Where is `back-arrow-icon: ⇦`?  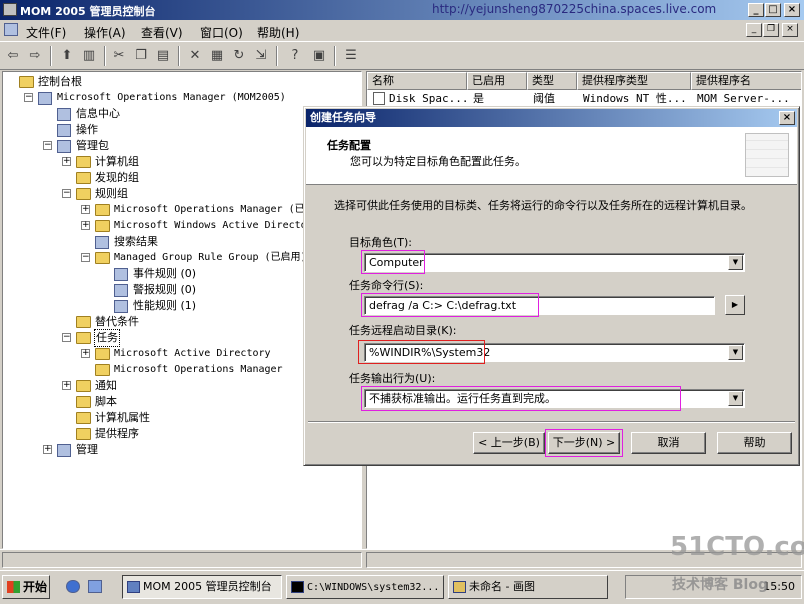
back-arrow-icon: ⇦ is located at coordinates (13, 56).